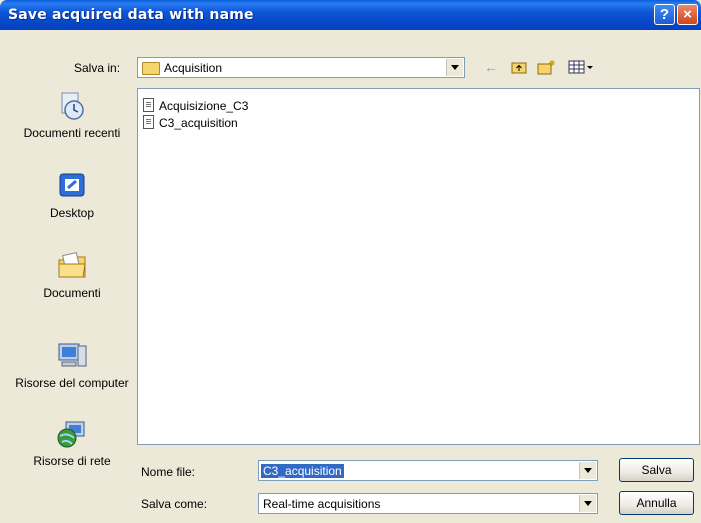  I want to click on help-button: ?, so click(664, 14).